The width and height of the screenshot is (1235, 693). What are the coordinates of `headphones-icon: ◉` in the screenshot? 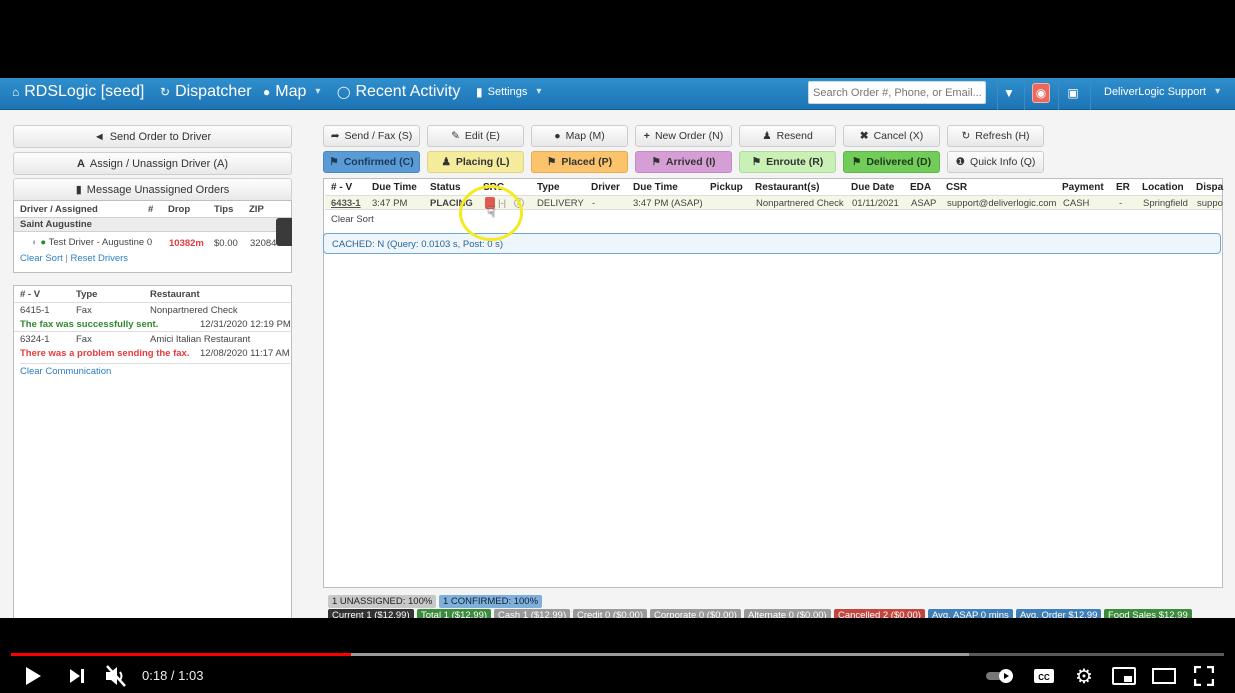 It's located at (1041, 93).